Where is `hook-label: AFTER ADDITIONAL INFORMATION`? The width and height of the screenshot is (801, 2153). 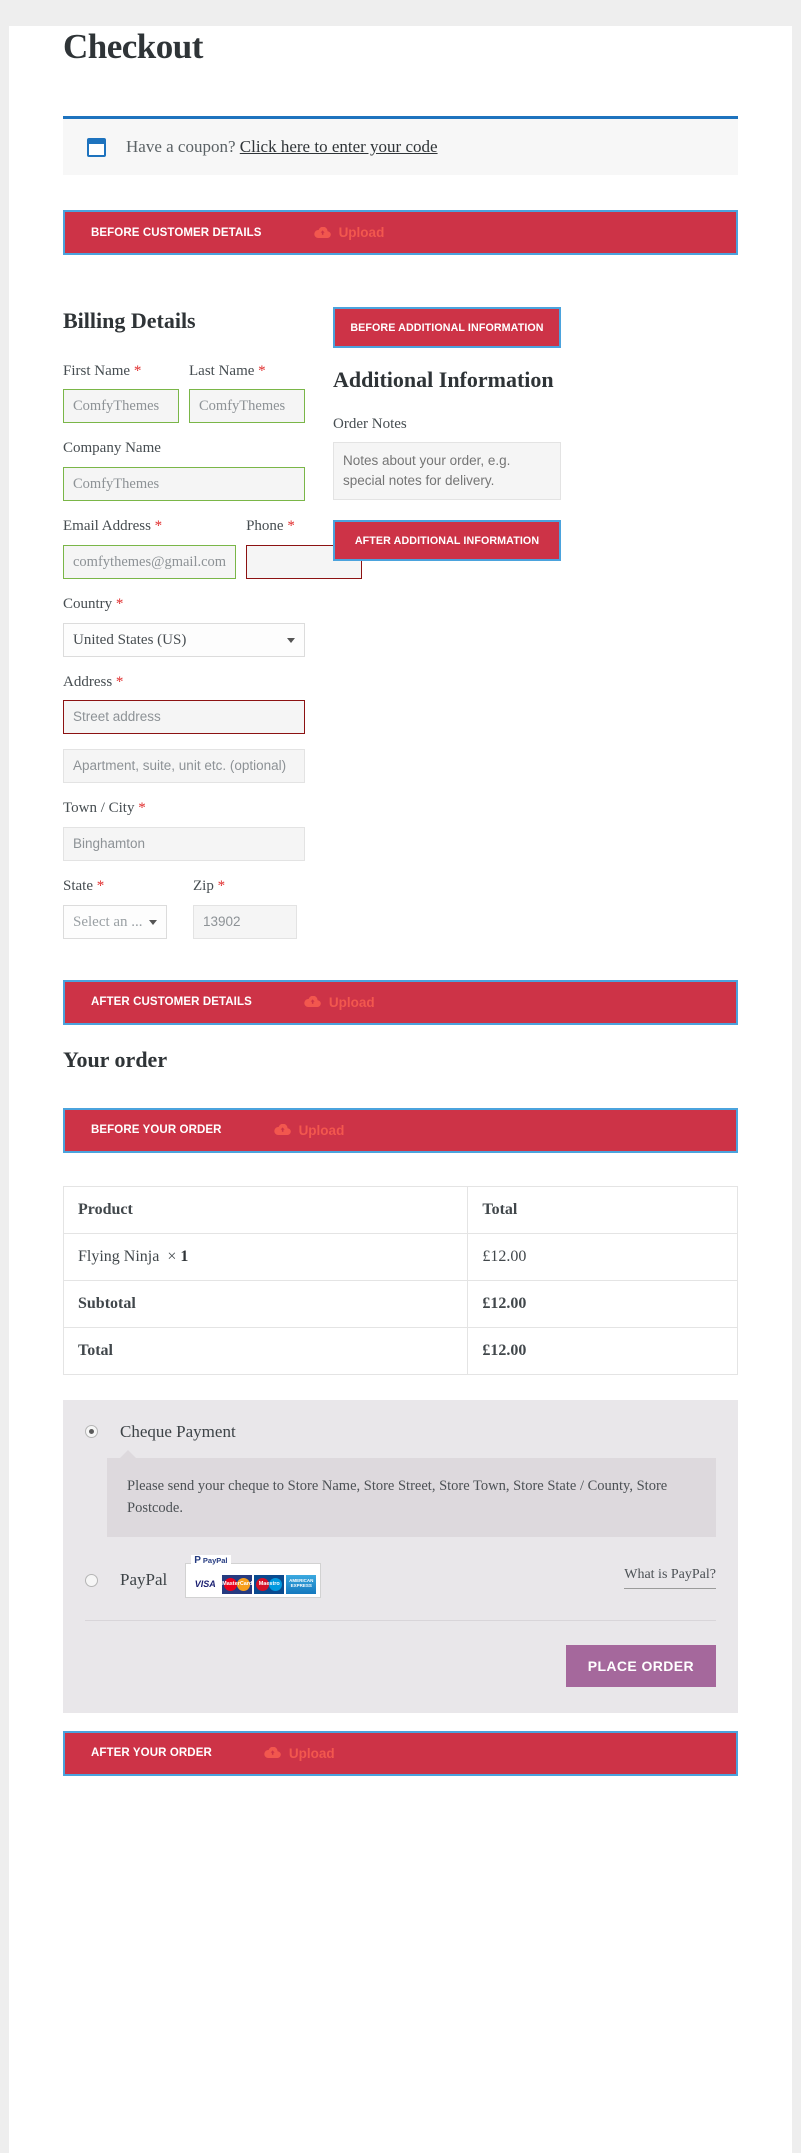
hook-label: AFTER ADDITIONAL INFORMATION is located at coordinates (447, 540).